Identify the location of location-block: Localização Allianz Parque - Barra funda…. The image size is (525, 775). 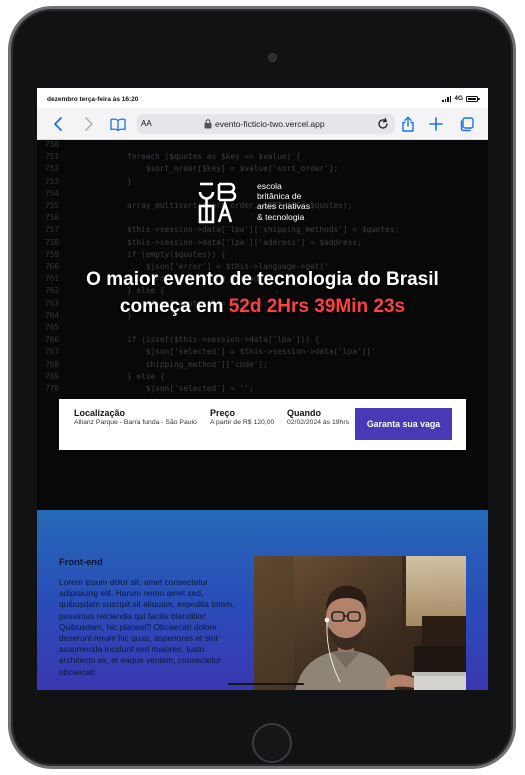
(139, 418).